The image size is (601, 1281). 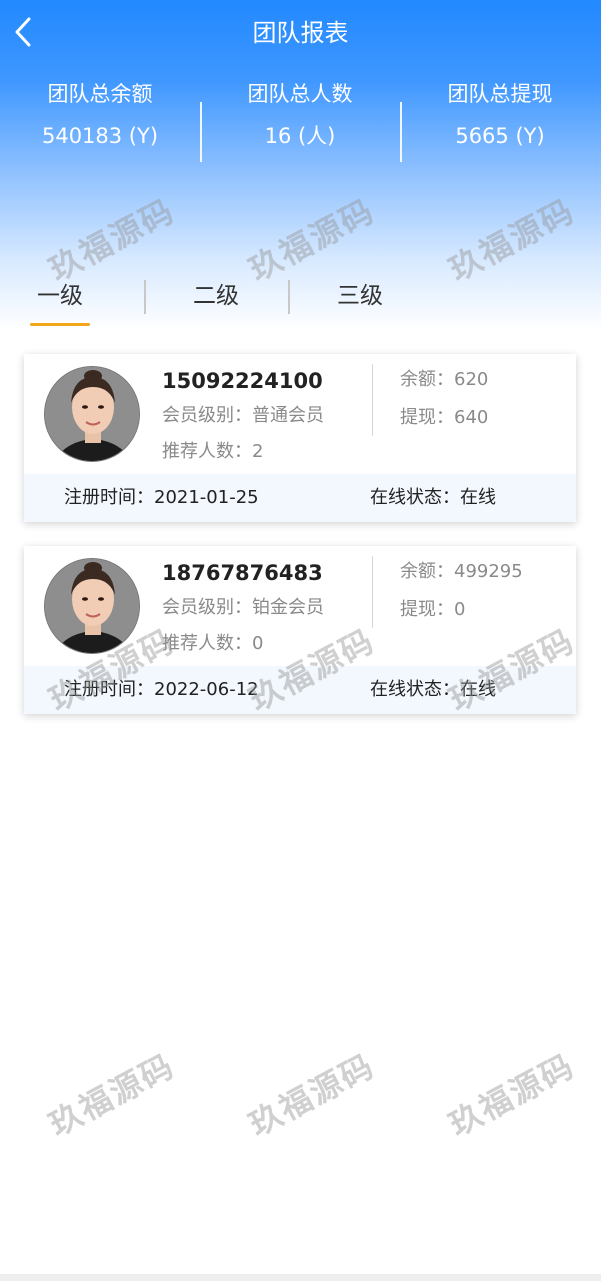 What do you see at coordinates (100, 94) in the screenshot?
I see `stat-label: 团队总余额` at bounding box center [100, 94].